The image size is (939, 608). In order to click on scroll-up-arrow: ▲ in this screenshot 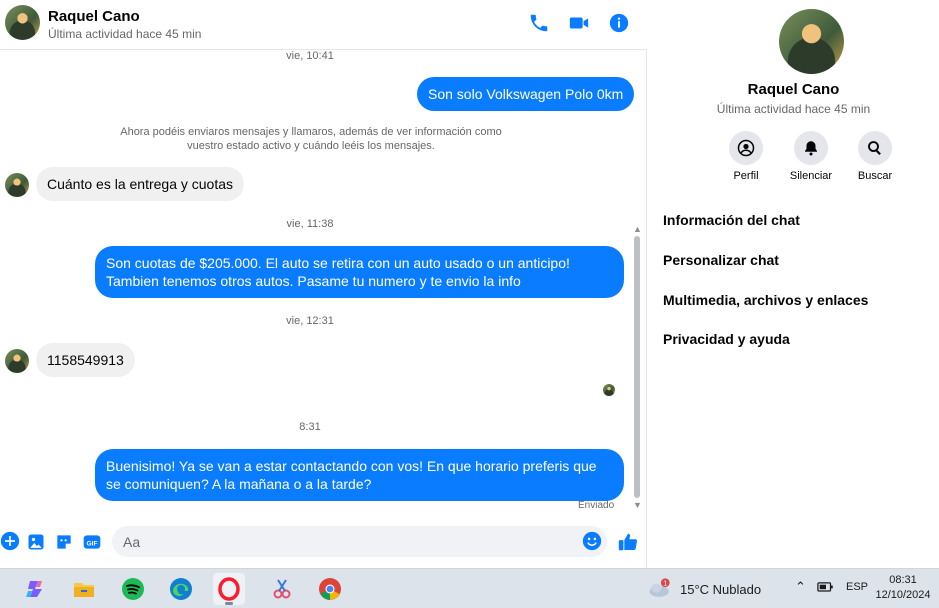, I will do `click(637, 229)`.